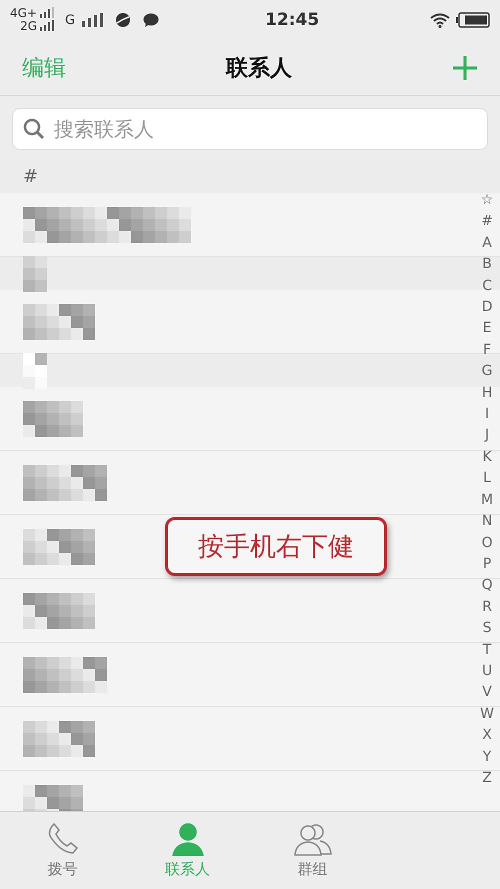  Describe the element at coordinates (70, 20) in the screenshot. I see `network-label: G` at that location.